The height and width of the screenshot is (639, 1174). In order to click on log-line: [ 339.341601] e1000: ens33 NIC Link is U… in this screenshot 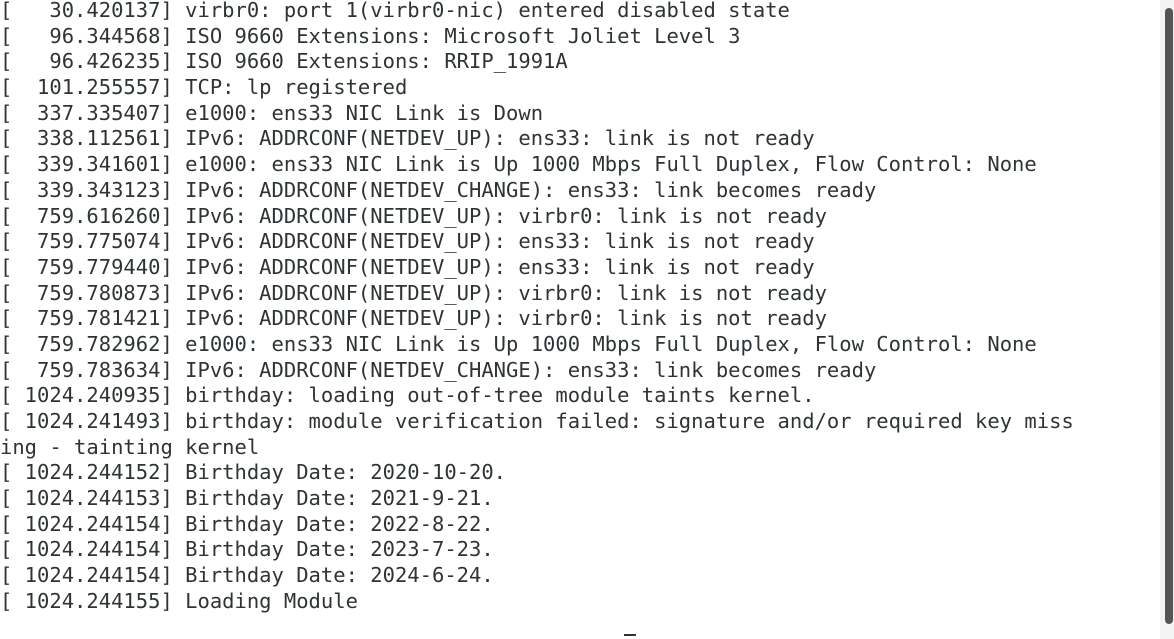, I will do `click(518, 164)`.